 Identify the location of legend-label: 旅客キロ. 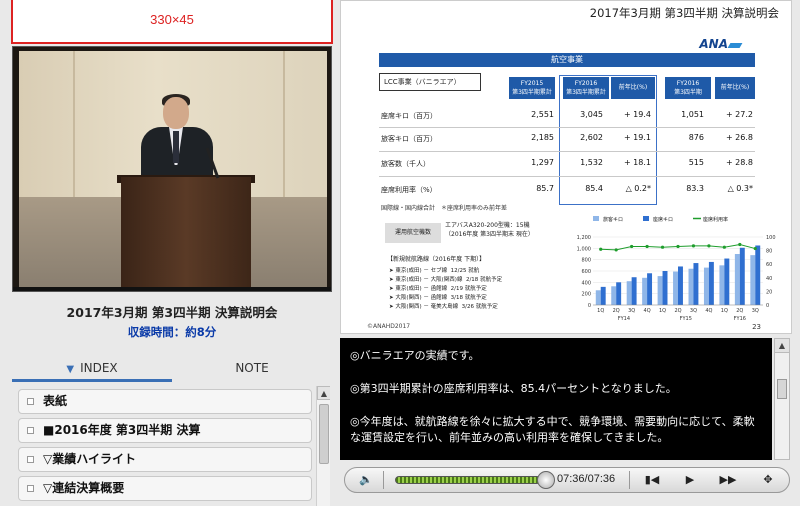
(613, 219).